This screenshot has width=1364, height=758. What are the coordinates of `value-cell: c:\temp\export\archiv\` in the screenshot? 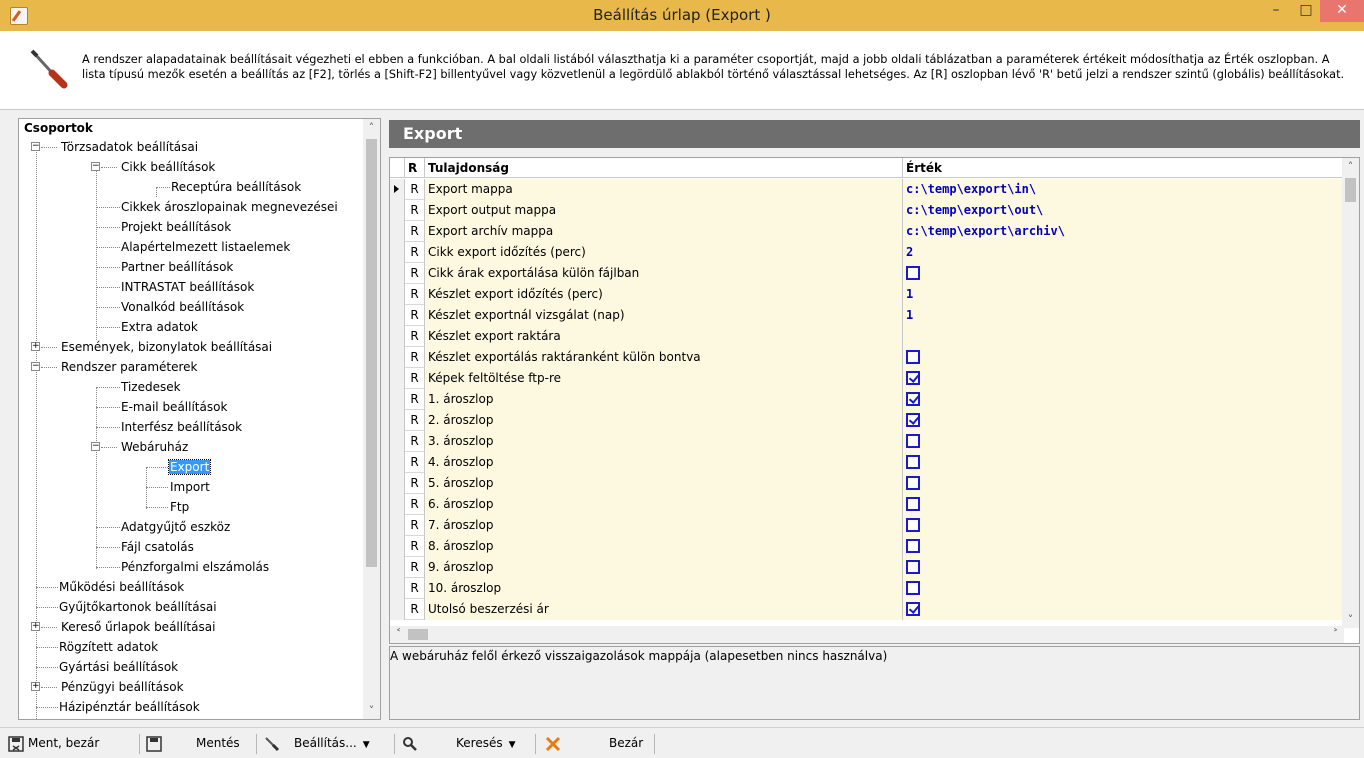 It's located at (1123, 231).